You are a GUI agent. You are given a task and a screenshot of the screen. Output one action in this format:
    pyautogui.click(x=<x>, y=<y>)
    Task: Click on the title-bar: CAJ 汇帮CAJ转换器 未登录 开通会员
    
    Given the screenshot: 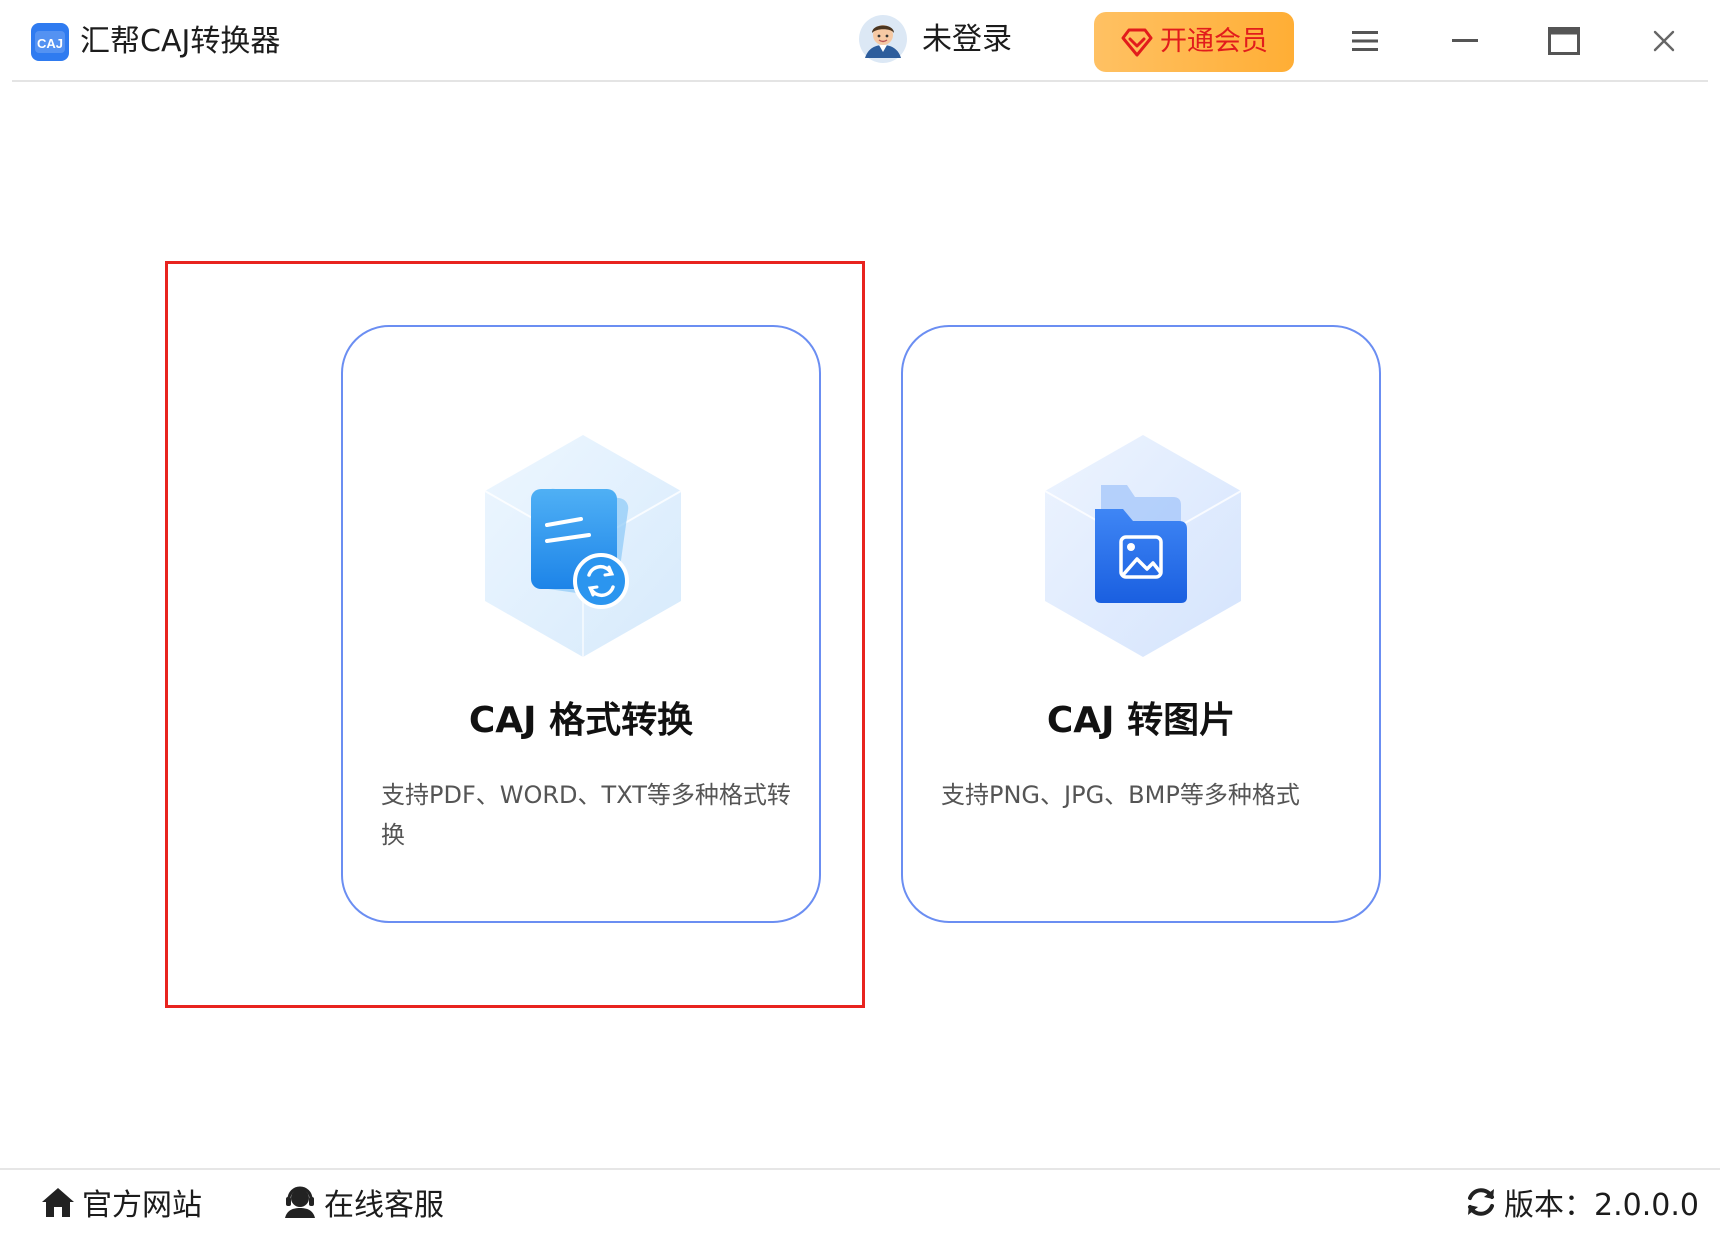 What is the action you would take?
    pyautogui.click(x=860, y=41)
    